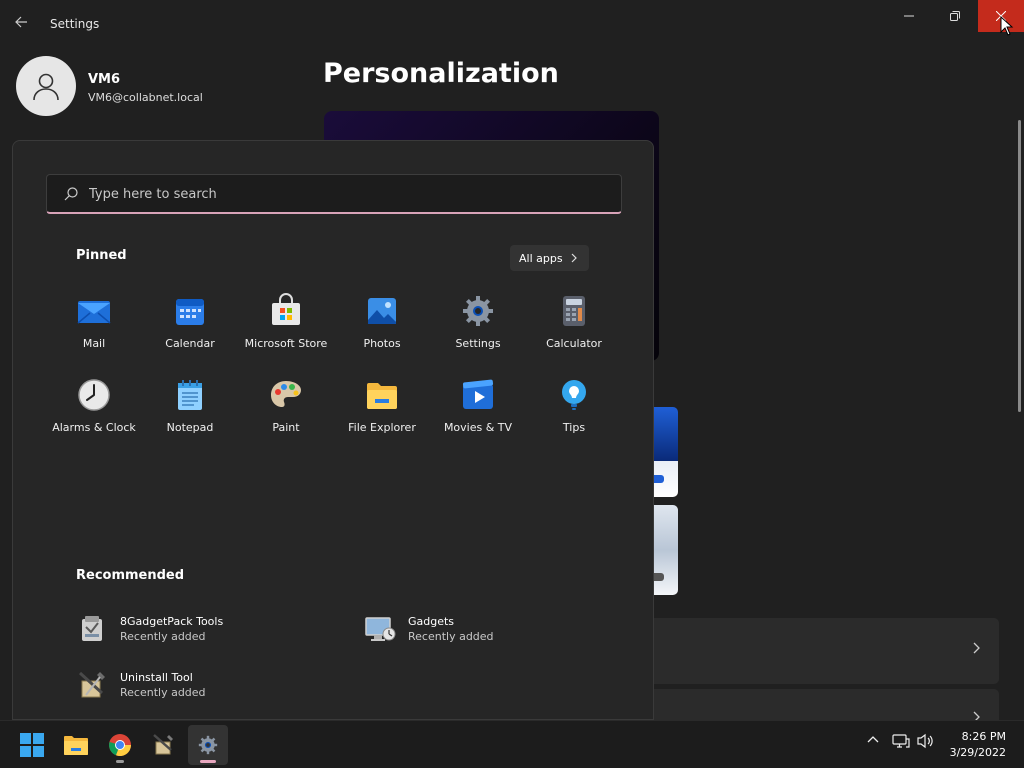  Describe the element at coordinates (429, 629) in the screenshot. I see `recommended-item: Gadgets Recently added` at that location.